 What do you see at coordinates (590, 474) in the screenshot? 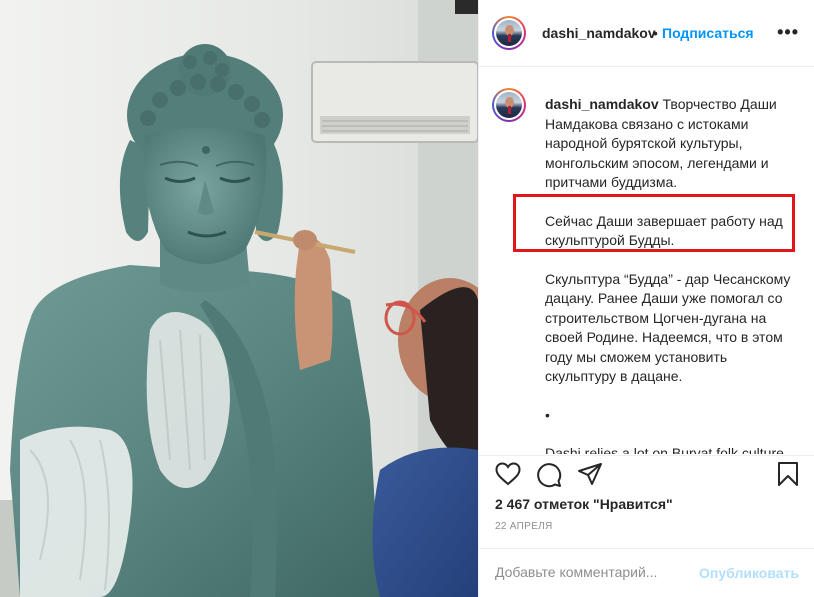
I see `share-icon` at bounding box center [590, 474].